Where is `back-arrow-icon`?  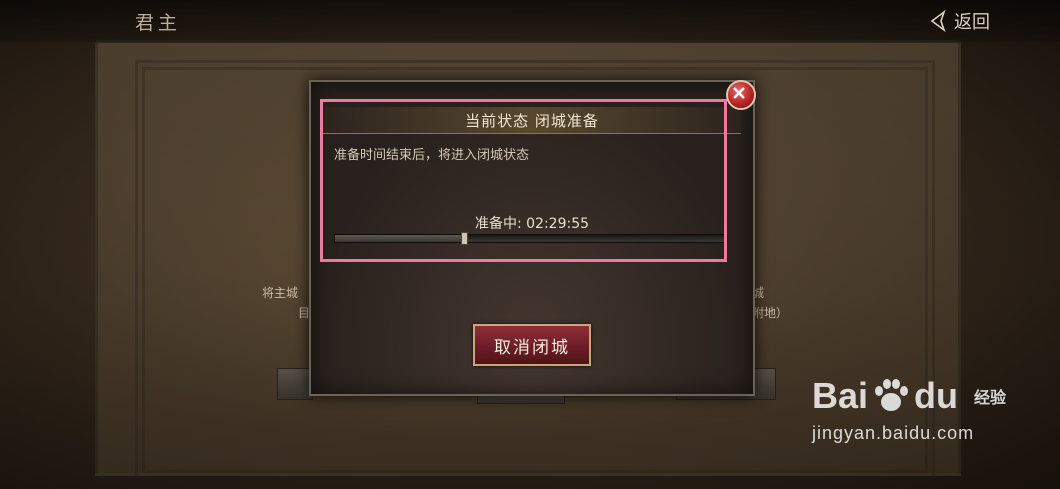
back-arrow-icon is located at coordinates (938, 21).